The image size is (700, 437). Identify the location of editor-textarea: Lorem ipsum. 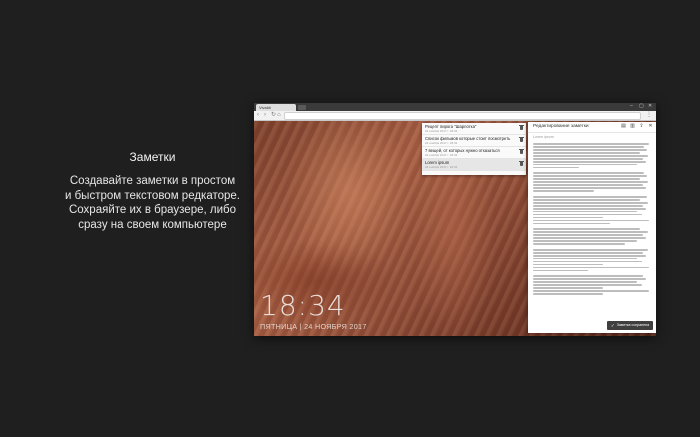
(591, 225).